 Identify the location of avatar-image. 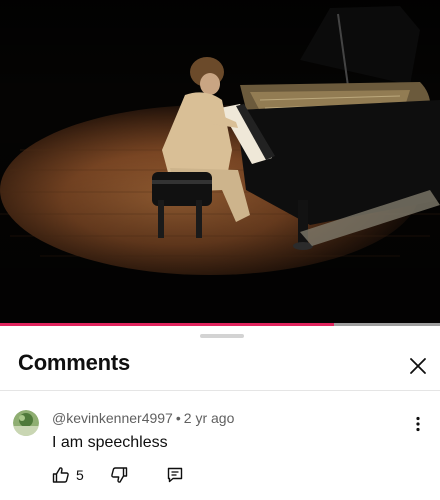
(26, 423).